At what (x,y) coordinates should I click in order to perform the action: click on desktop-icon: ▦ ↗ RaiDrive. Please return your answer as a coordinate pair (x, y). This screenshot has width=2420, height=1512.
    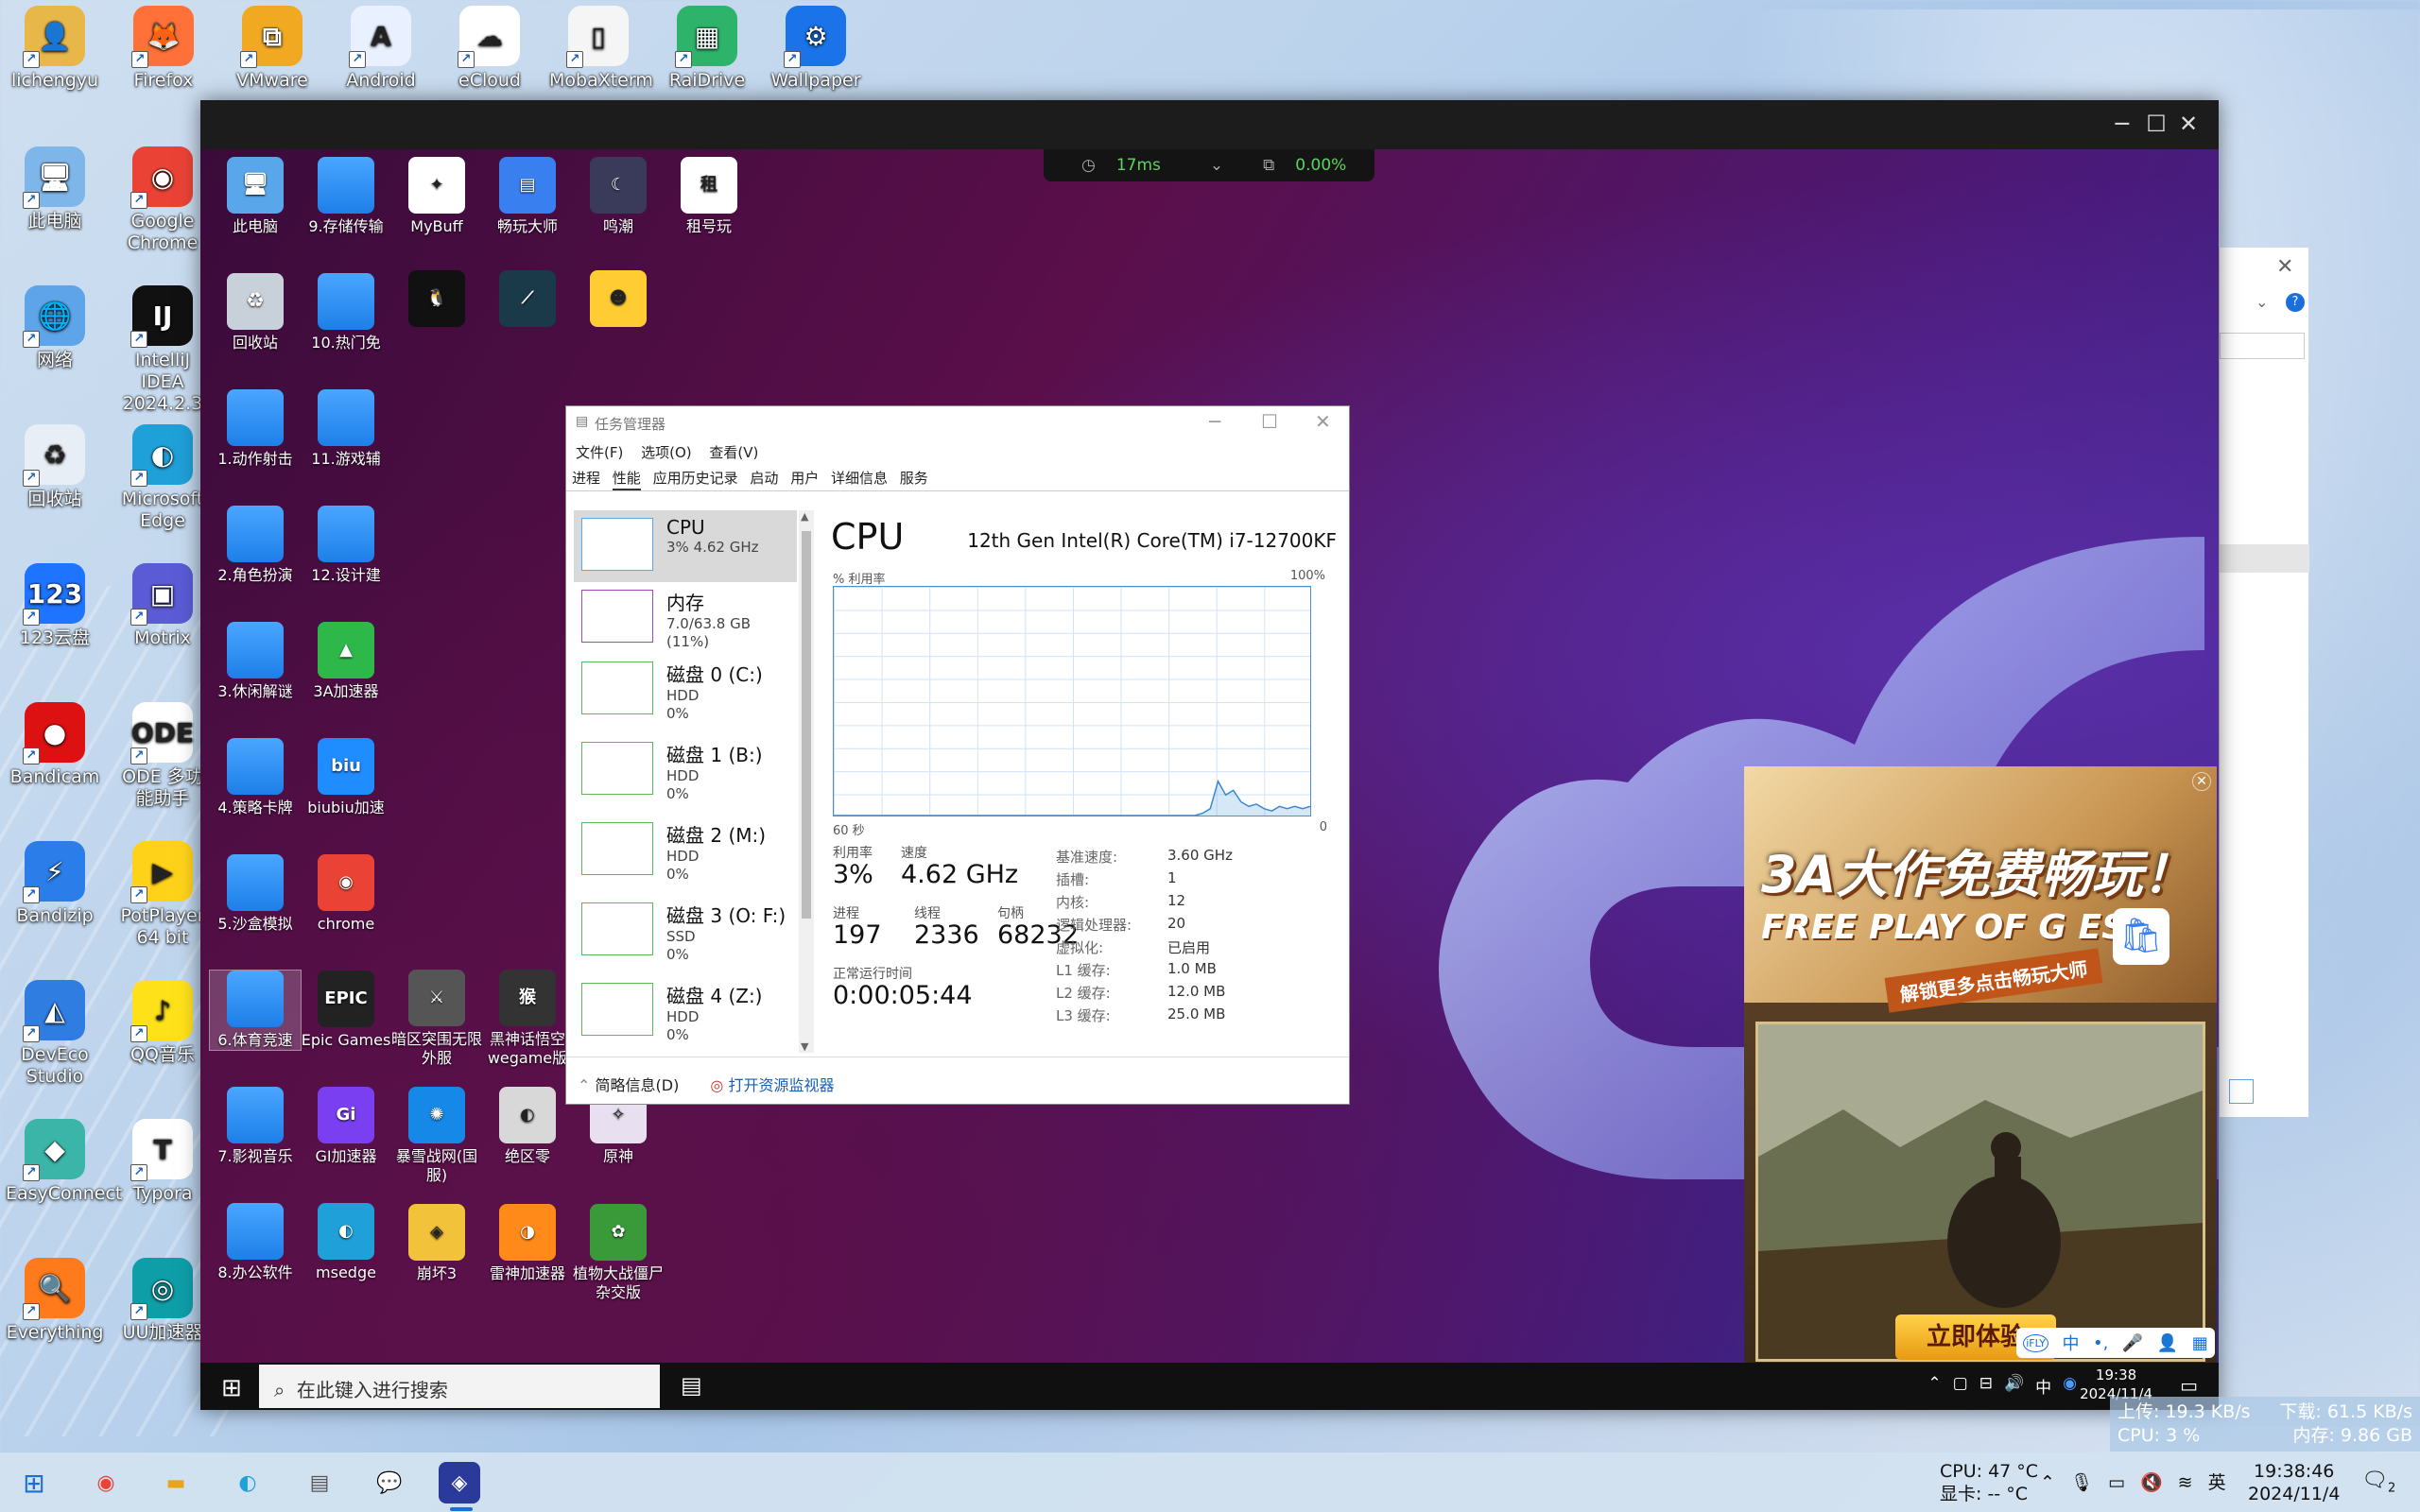
    Looking at the image, I should click on (707, 49).